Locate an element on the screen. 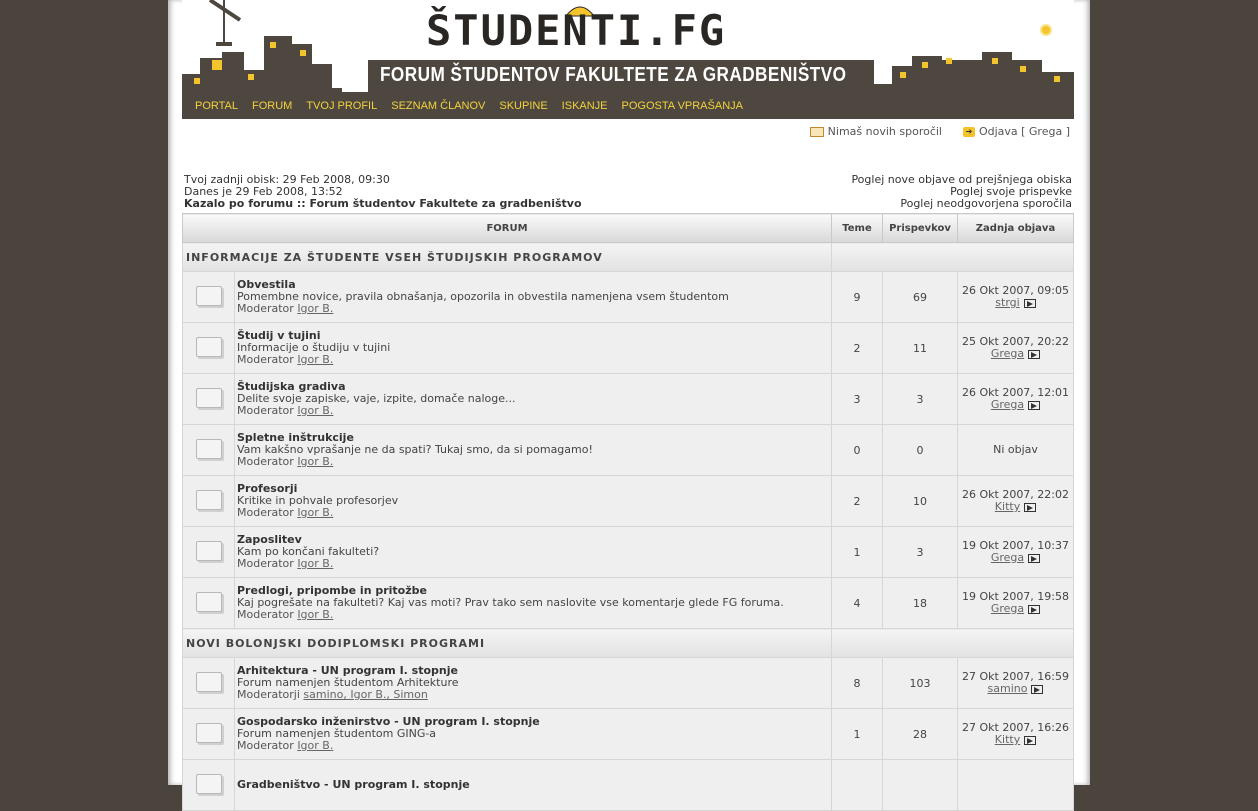  topics-count: 3 is located at coordinates (857, 399).